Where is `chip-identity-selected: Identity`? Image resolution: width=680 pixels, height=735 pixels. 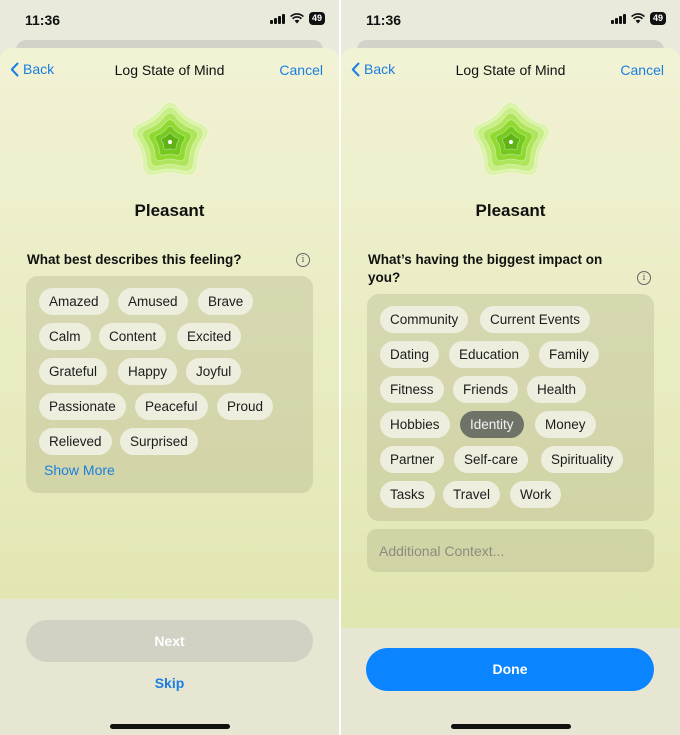
chip-identity-selected: Identity is located at coordinates (492, 424).